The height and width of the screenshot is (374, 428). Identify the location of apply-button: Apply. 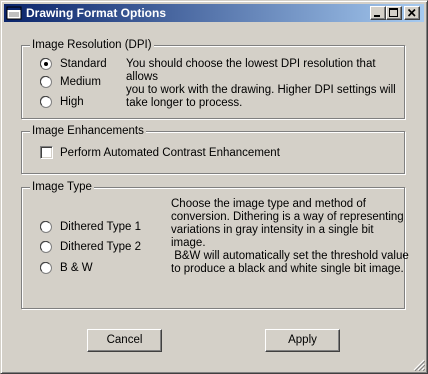
(302, 340).